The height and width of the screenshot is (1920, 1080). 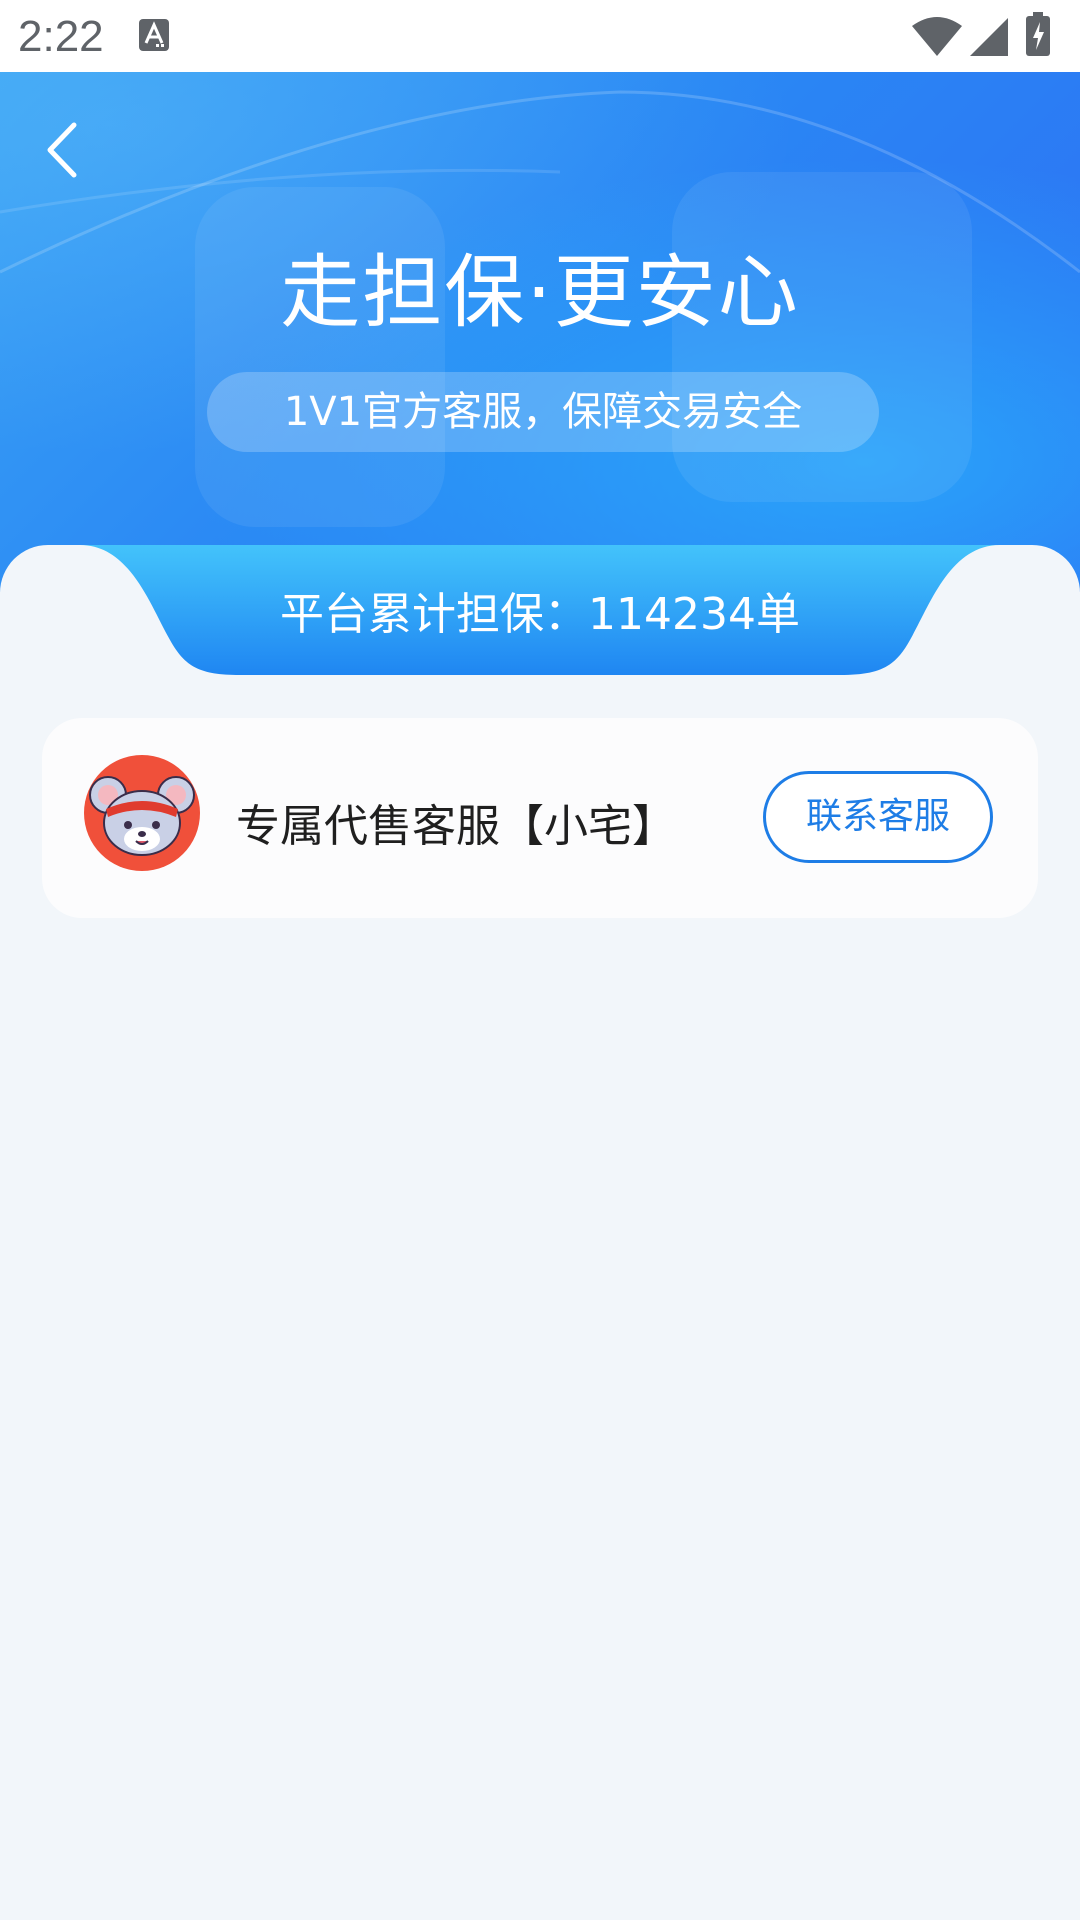 I want to click on mouse-avatar-icon, so click(x=142, y=813).